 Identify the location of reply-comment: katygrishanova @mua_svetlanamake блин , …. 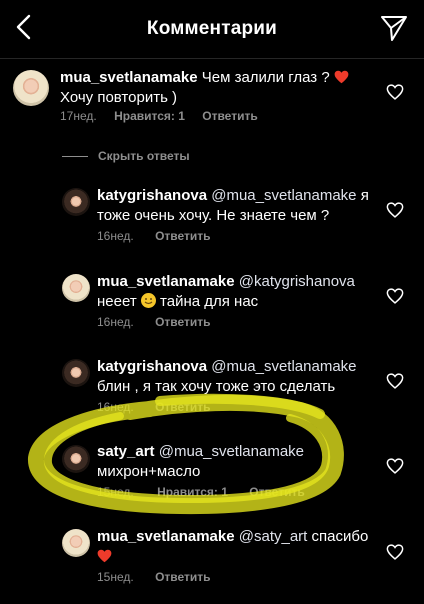
(212, 390).